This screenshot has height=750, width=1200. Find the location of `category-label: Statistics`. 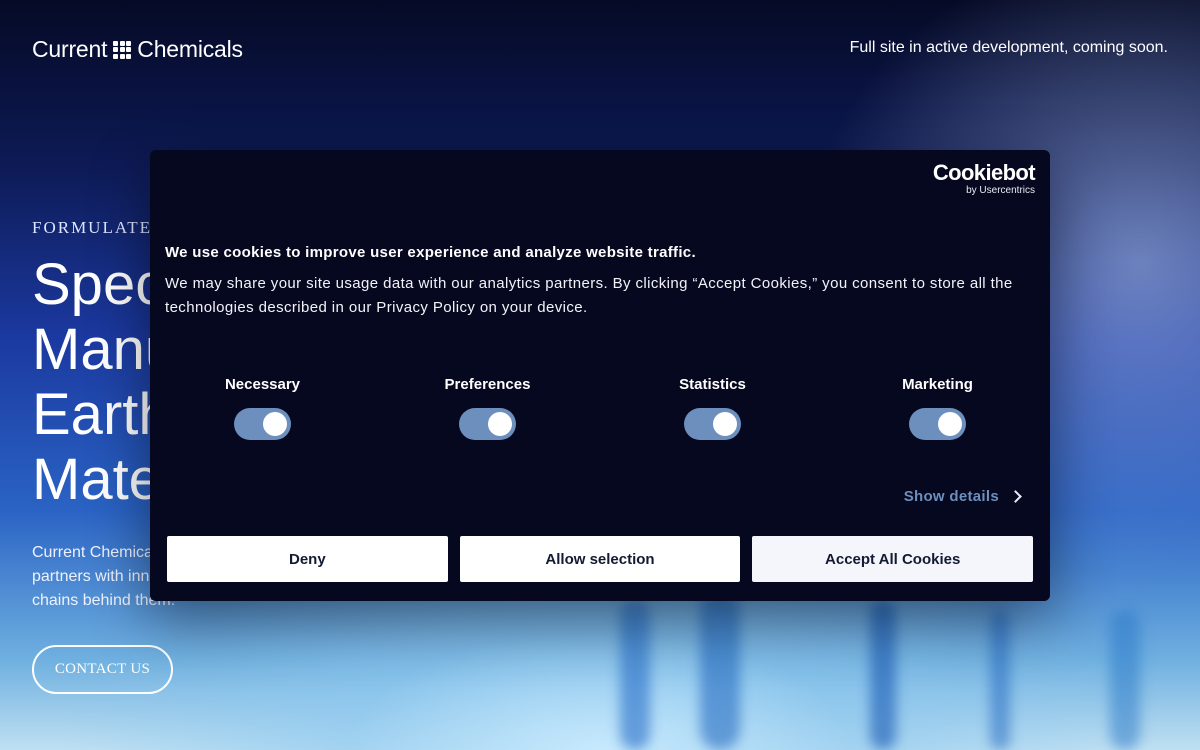

category-label: Statistics is located at coordinates (712, 384).